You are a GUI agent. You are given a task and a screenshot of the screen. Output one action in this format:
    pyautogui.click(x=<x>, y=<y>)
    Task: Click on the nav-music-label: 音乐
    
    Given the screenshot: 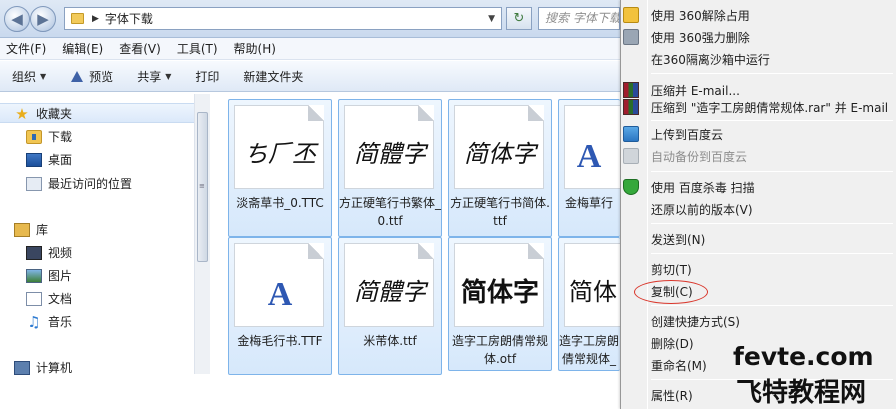 What is the action you would take?
    pyautogui.click(x=60, y=322)
    